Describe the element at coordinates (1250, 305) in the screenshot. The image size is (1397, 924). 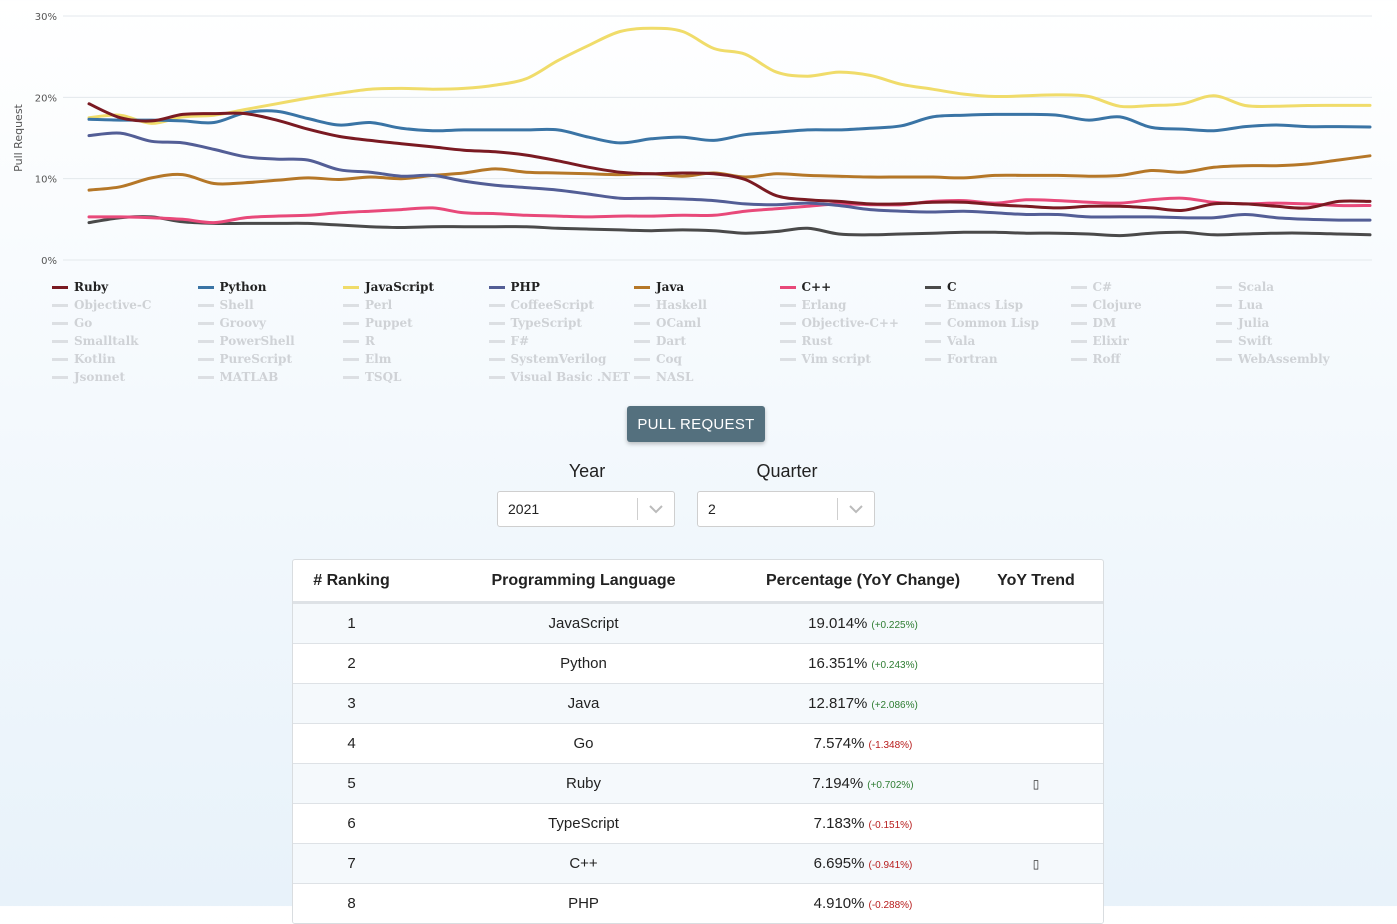
I see `legend-label: Lua` at that location.